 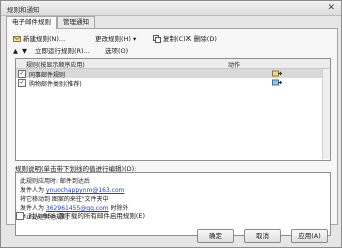 I want to click on new-rule-icon, so click(x=17, y=39).